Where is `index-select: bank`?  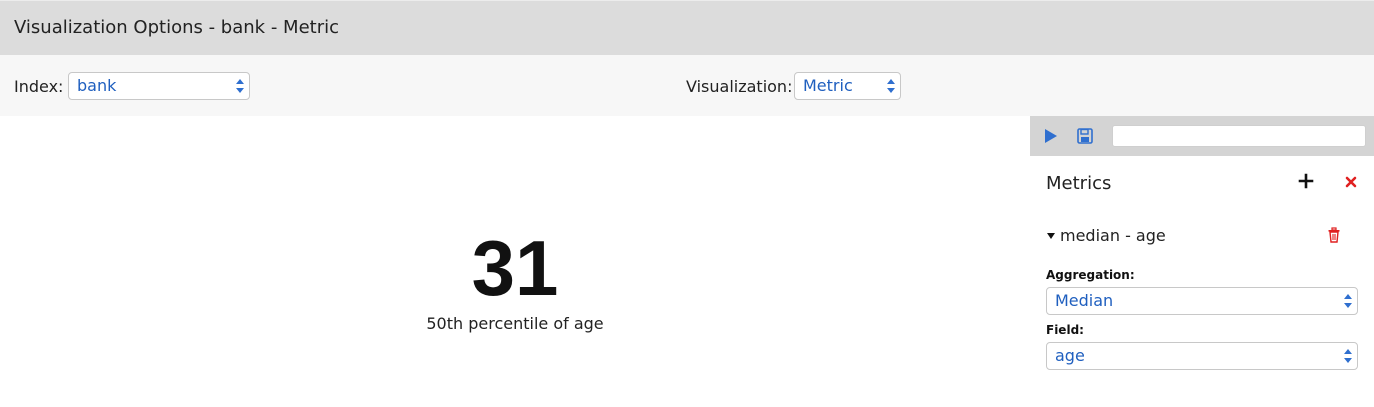 index-select: bank is located at coordinates (159, 86).